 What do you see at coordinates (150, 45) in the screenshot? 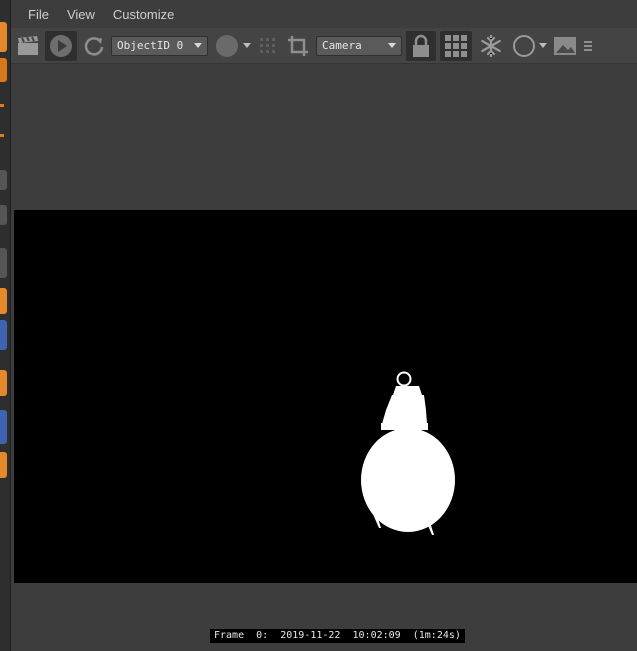
I see `channel-select-value: ObjectID 0` at bounding box center [150, 45].